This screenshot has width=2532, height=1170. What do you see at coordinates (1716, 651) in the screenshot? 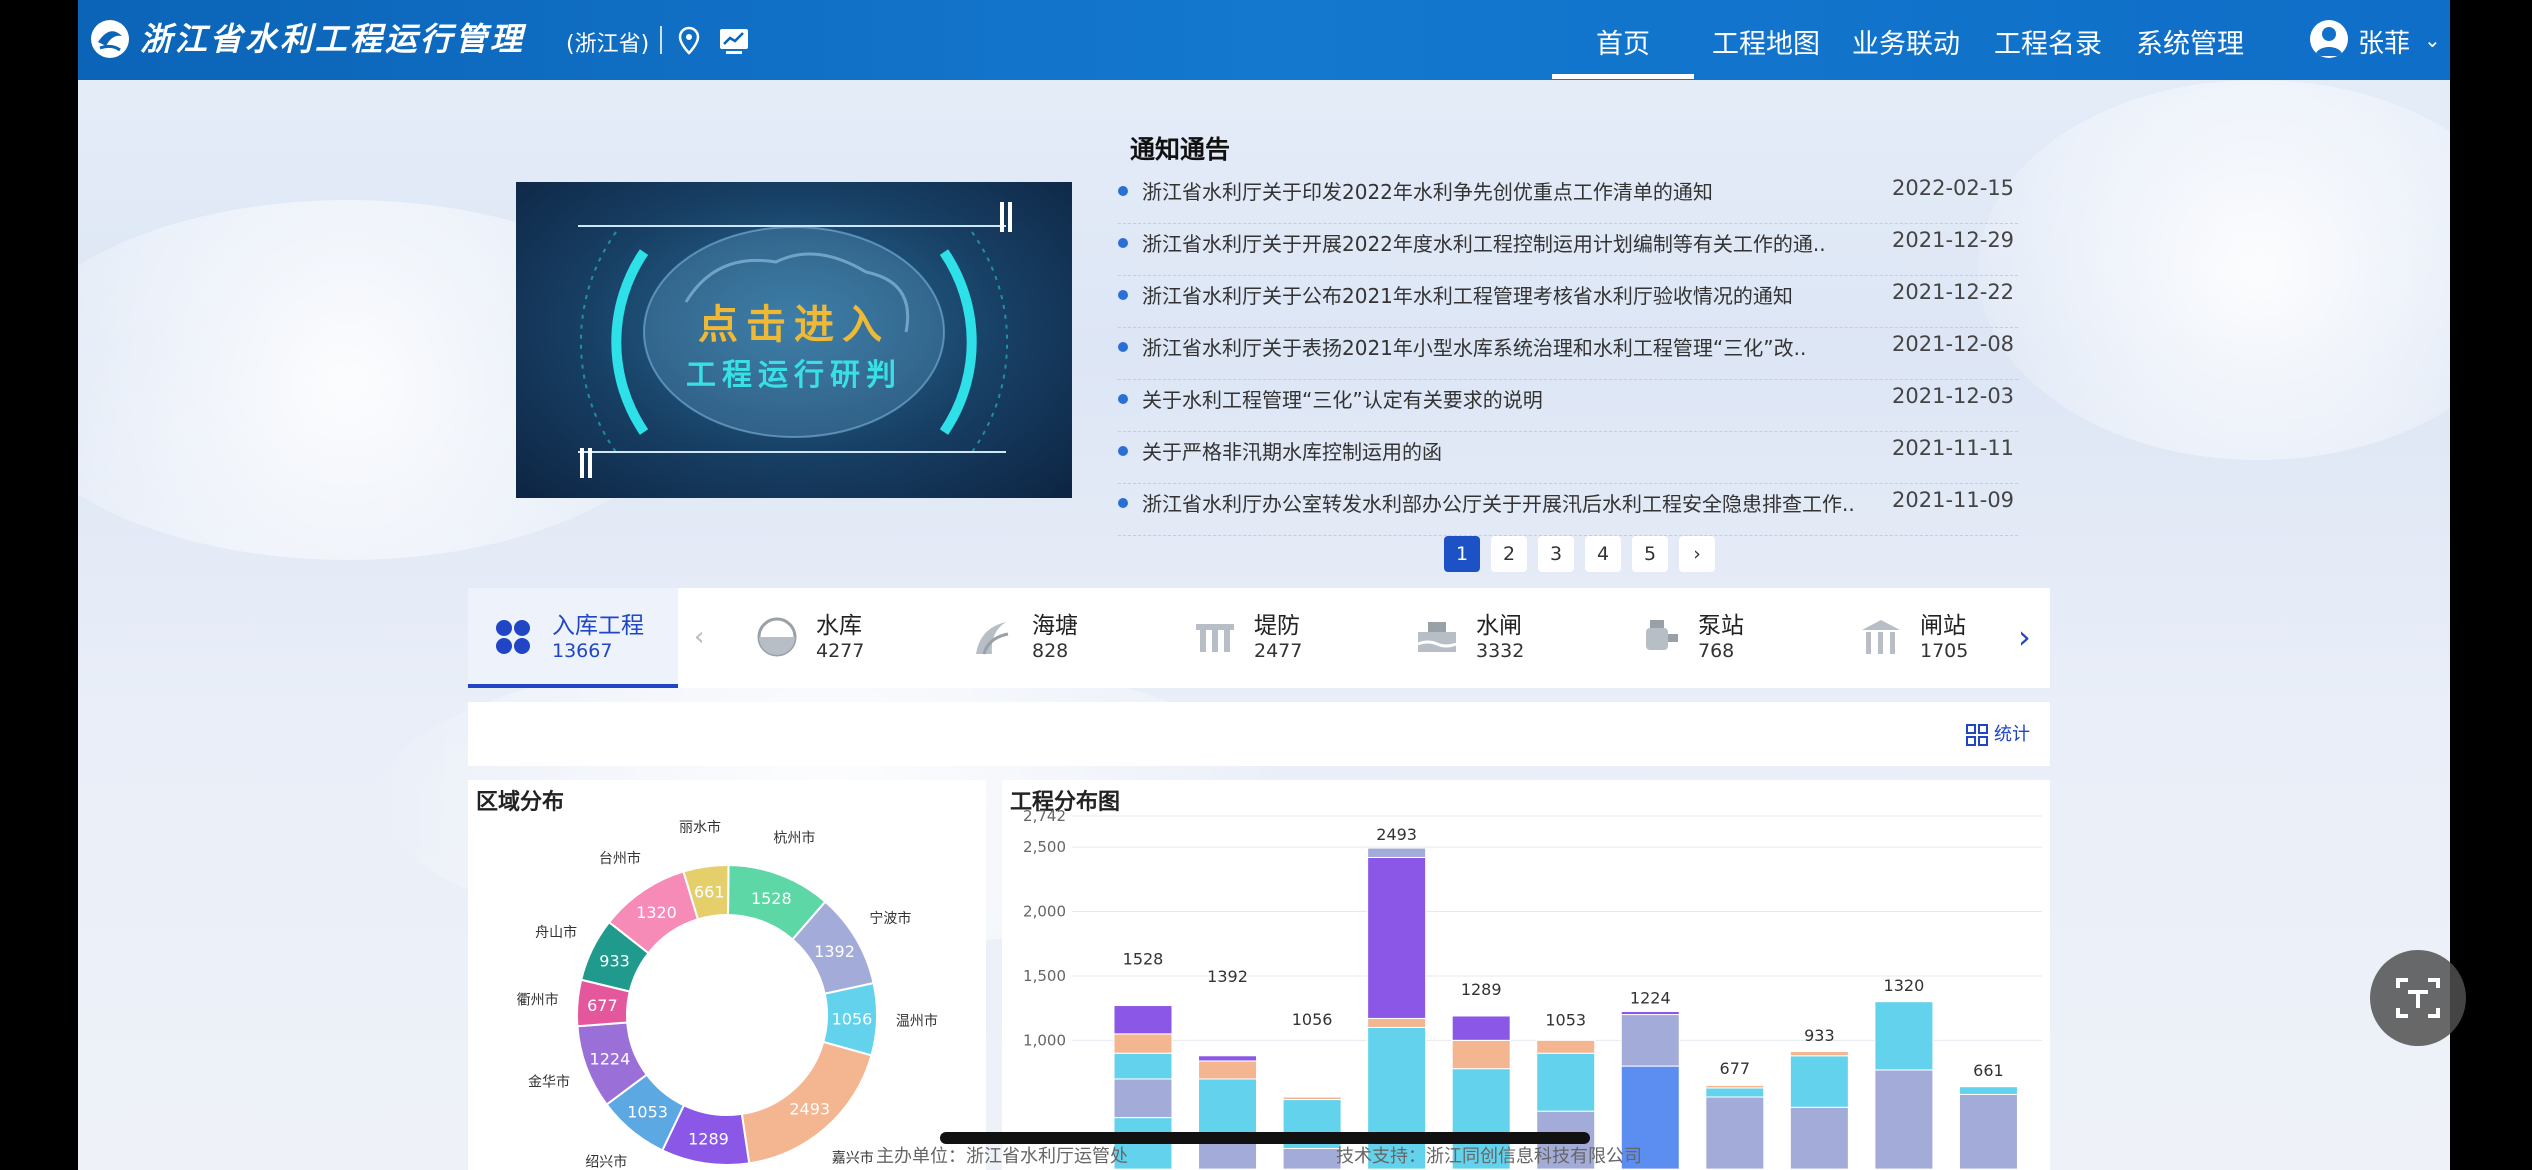
I see `tab-count: 768` at bounding box center [1716, 651].